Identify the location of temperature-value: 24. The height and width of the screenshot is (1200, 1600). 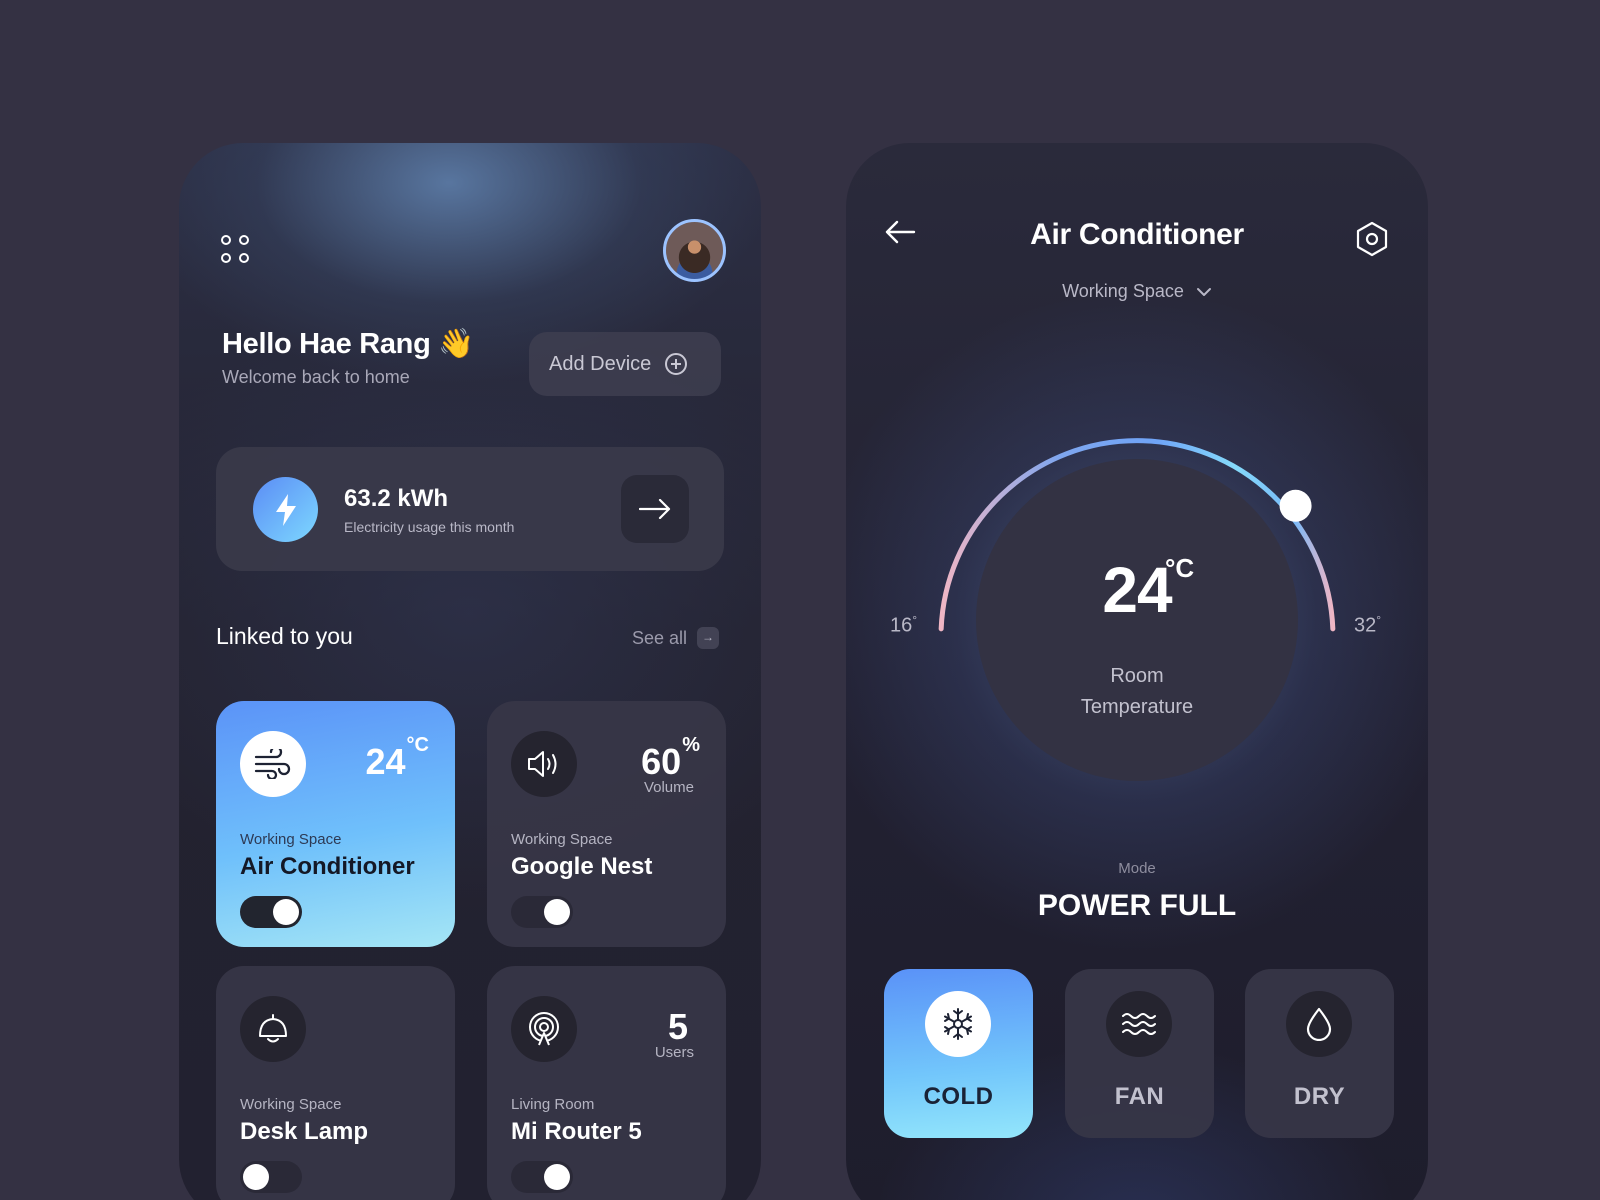
(1137, 590).